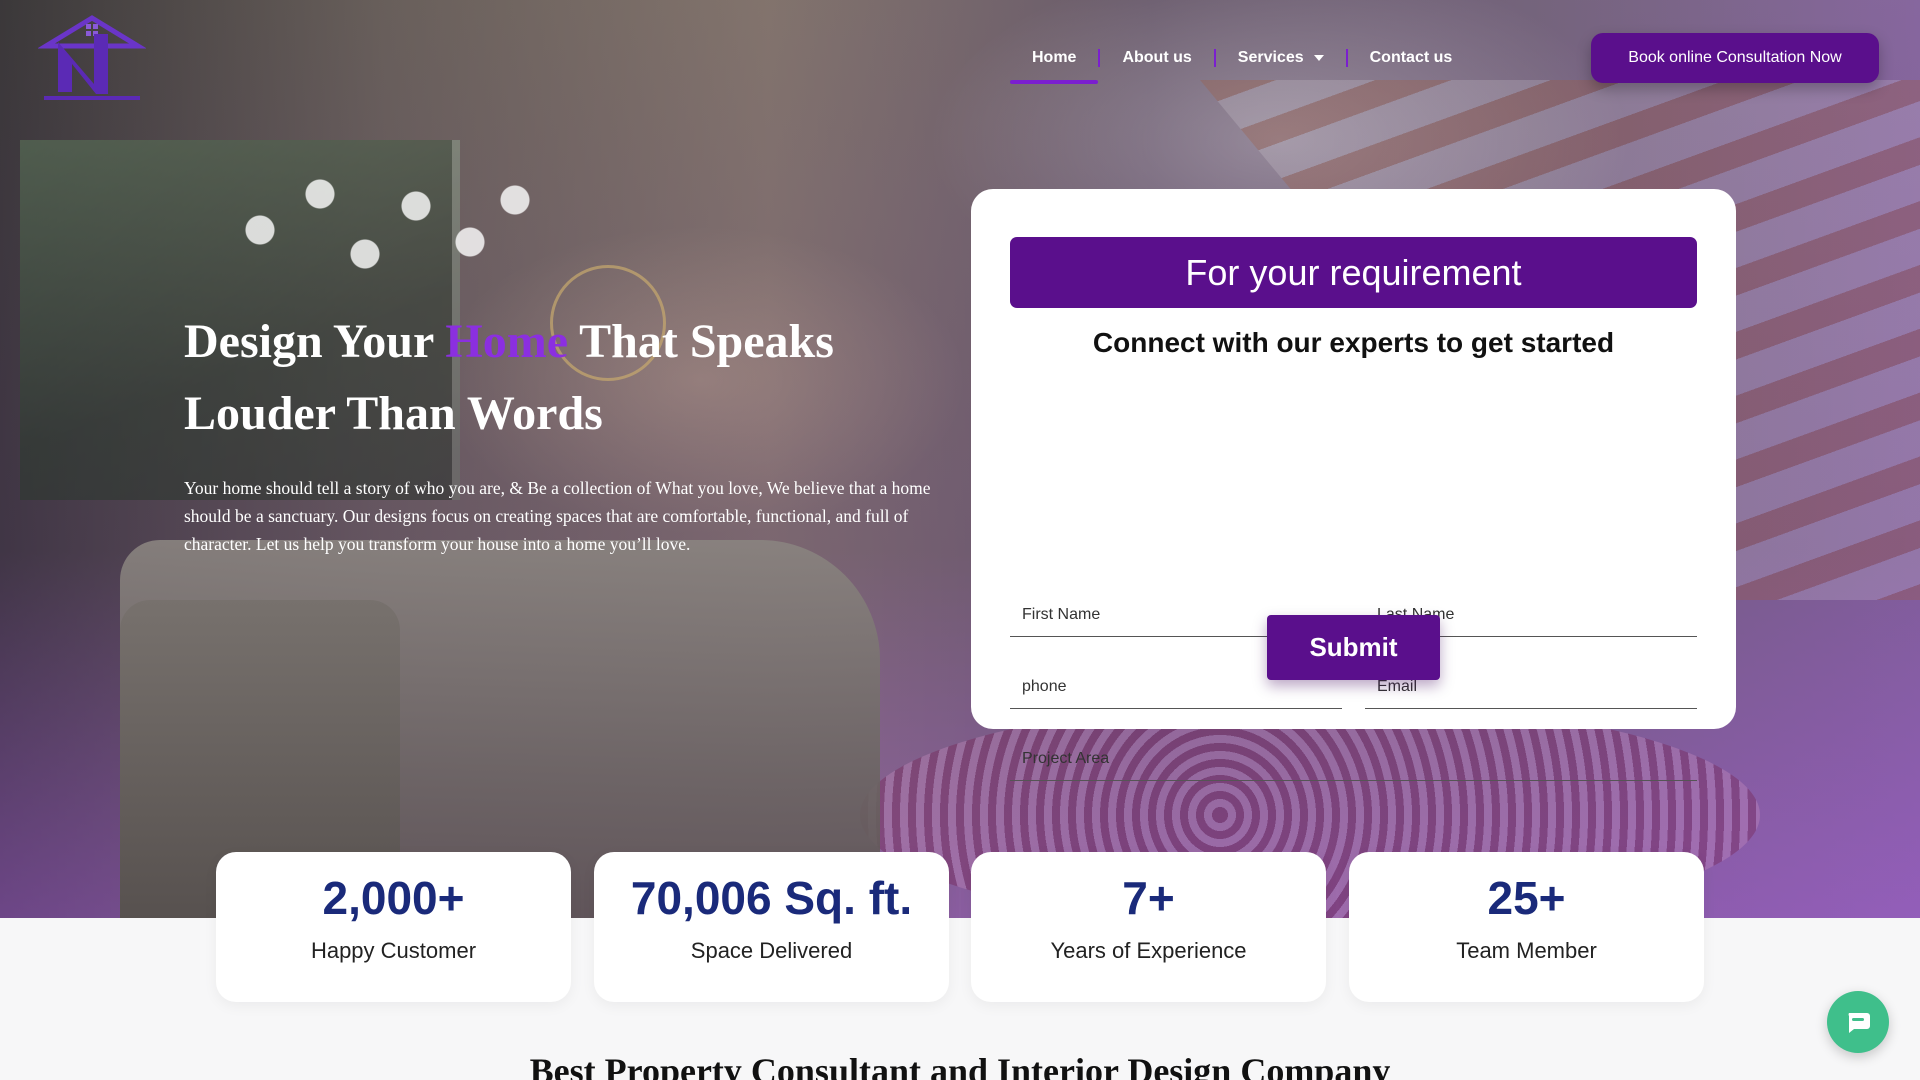 This screenshot has width=1920, height=1080. What do you see at coordinates (771, 898) in the screenshot?
I see `stat-value: 70,006 Sq. ft.` at bounding box center [771, 898].